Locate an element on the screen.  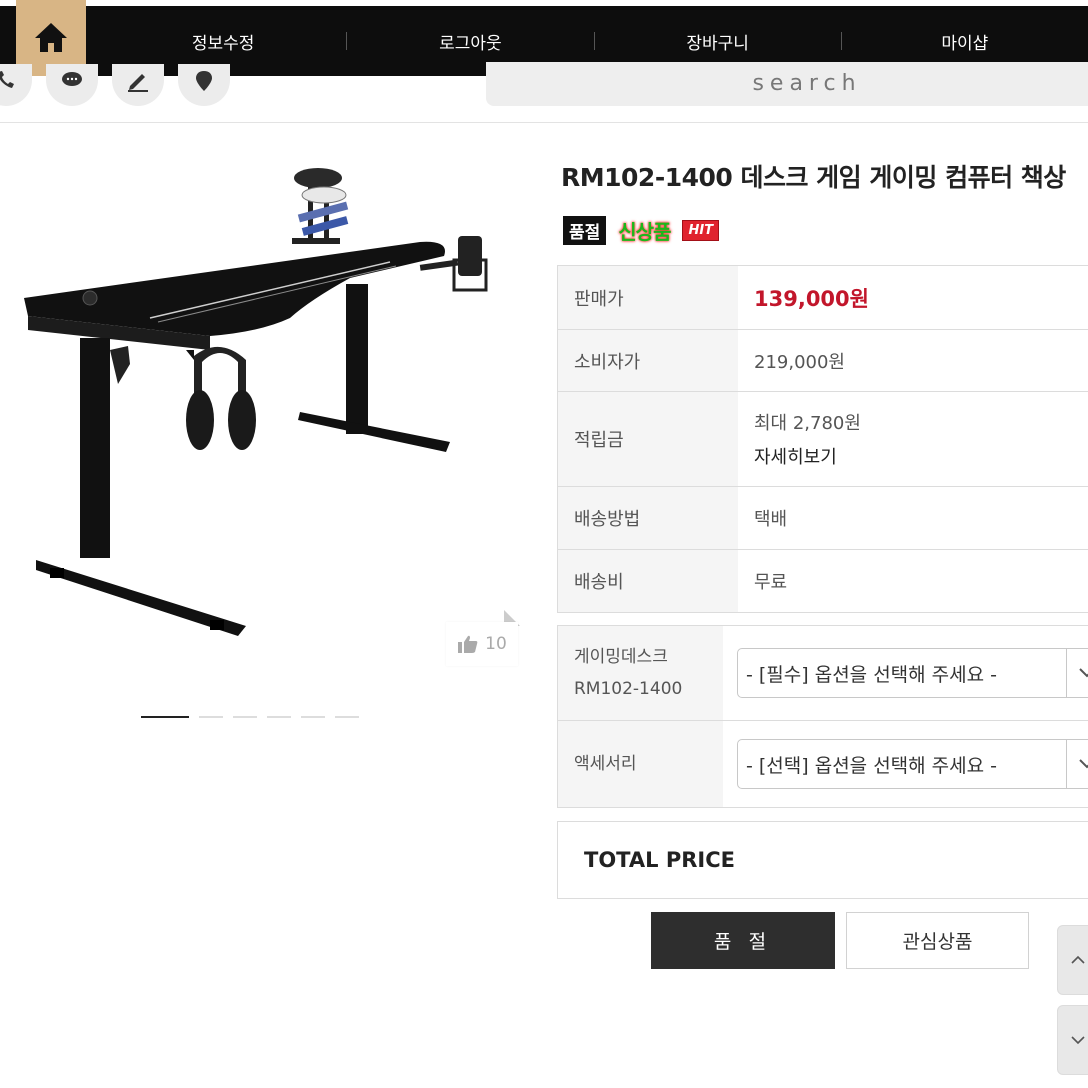
thumbs-up-icon is located at coordinates (468, 644).